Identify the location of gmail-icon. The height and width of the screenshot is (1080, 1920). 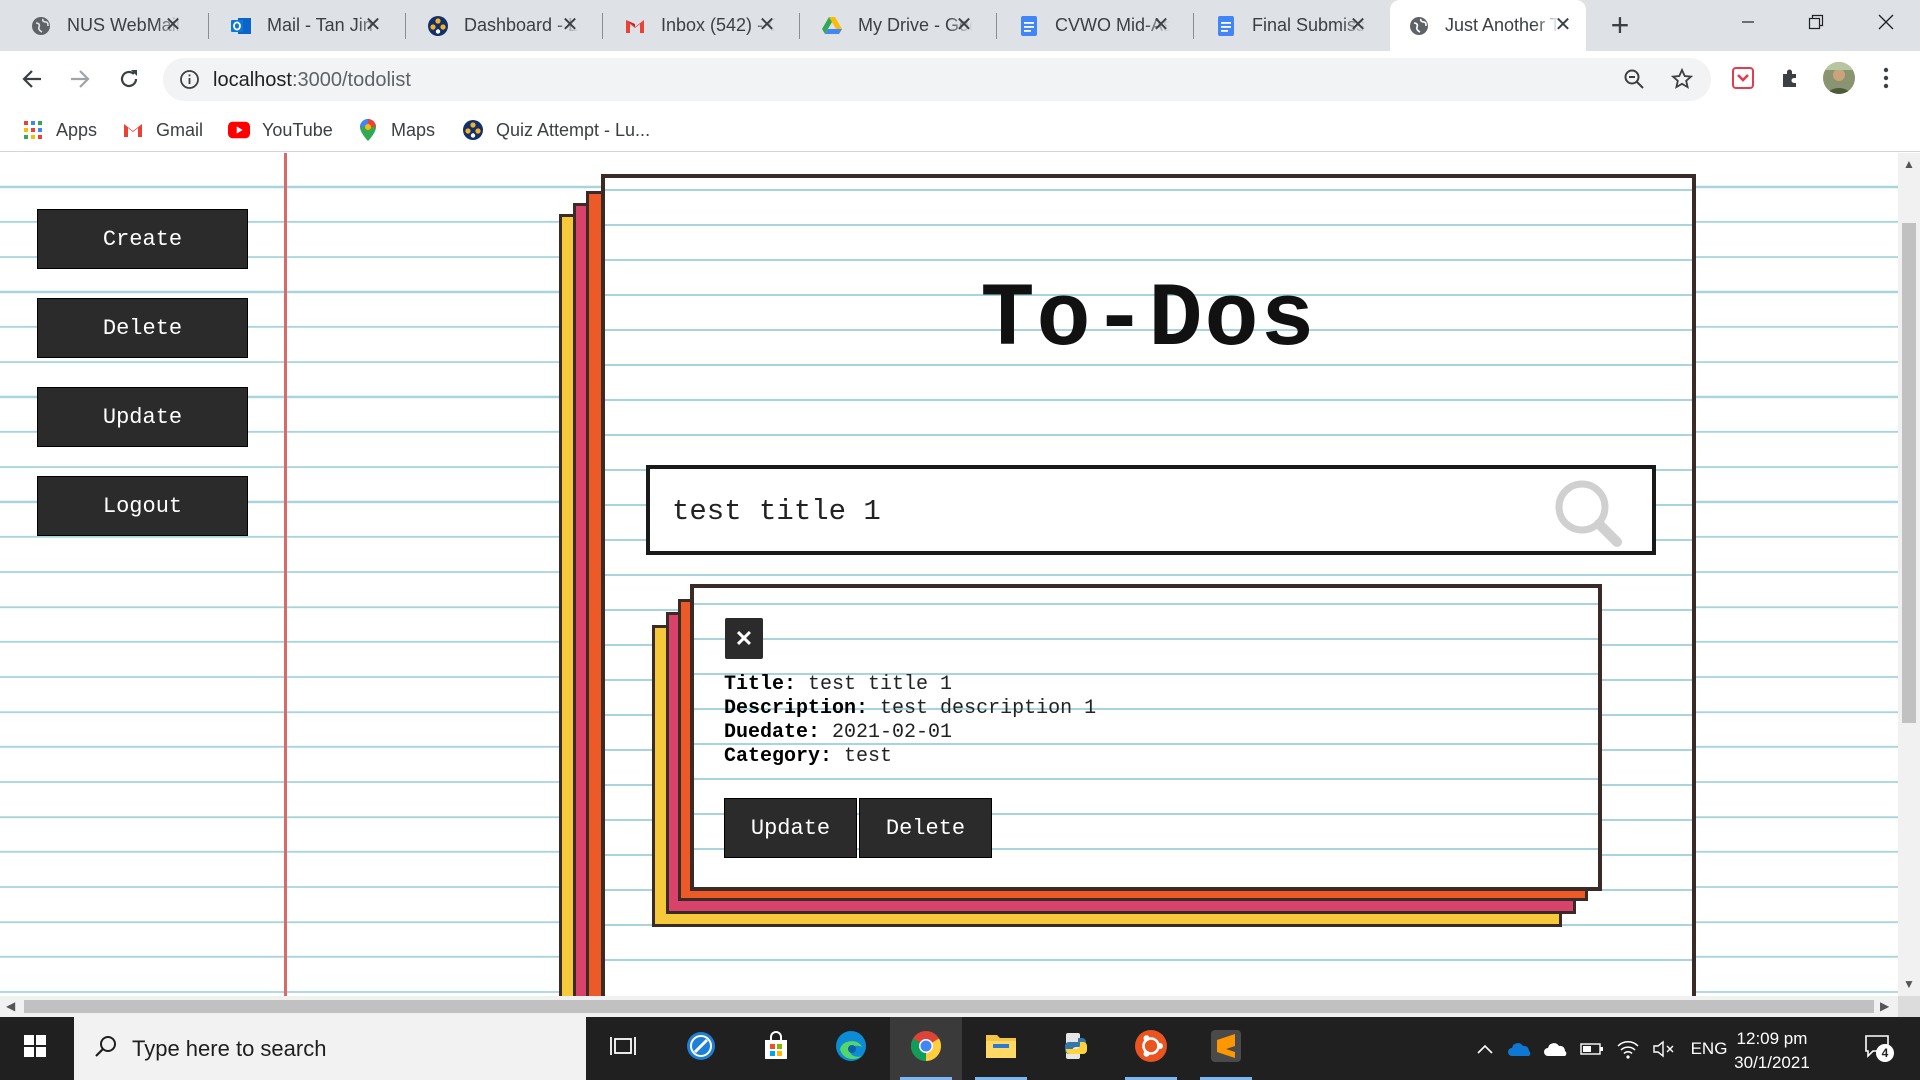
(635, 26).